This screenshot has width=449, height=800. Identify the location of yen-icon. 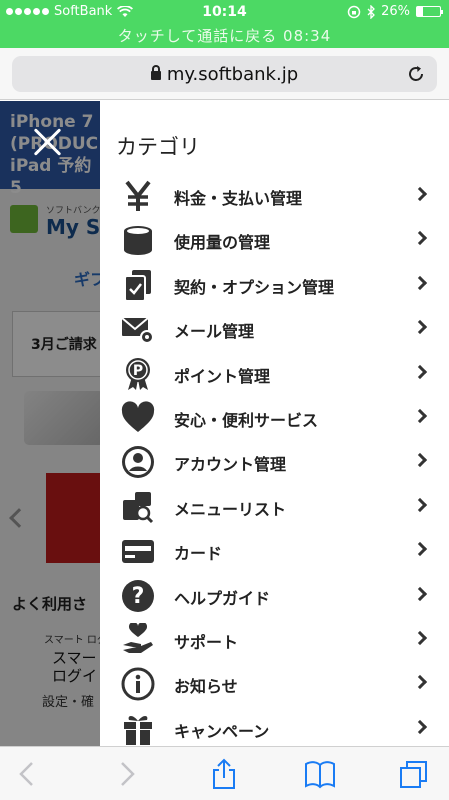
(138, 196).